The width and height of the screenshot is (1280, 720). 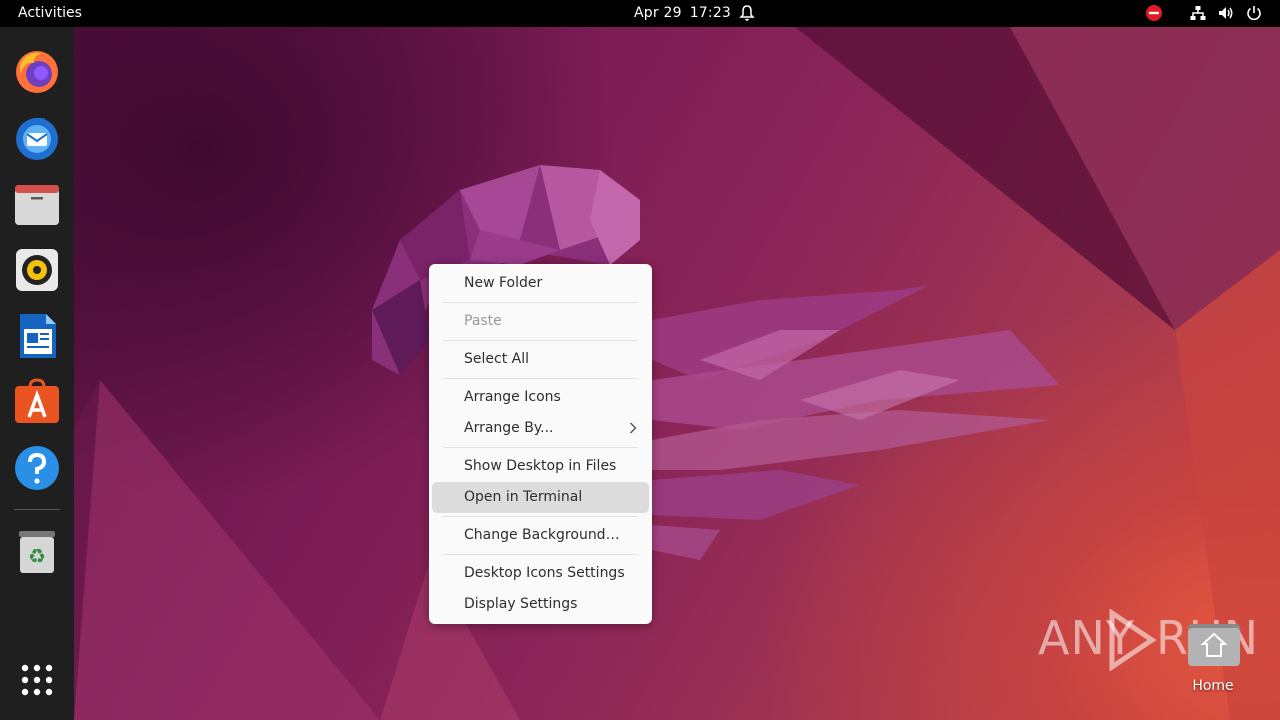 What do you see at coordinates (1214, 644) in the screenshot?
I see `home-folder-icon` at bounding box center [1214, 644].